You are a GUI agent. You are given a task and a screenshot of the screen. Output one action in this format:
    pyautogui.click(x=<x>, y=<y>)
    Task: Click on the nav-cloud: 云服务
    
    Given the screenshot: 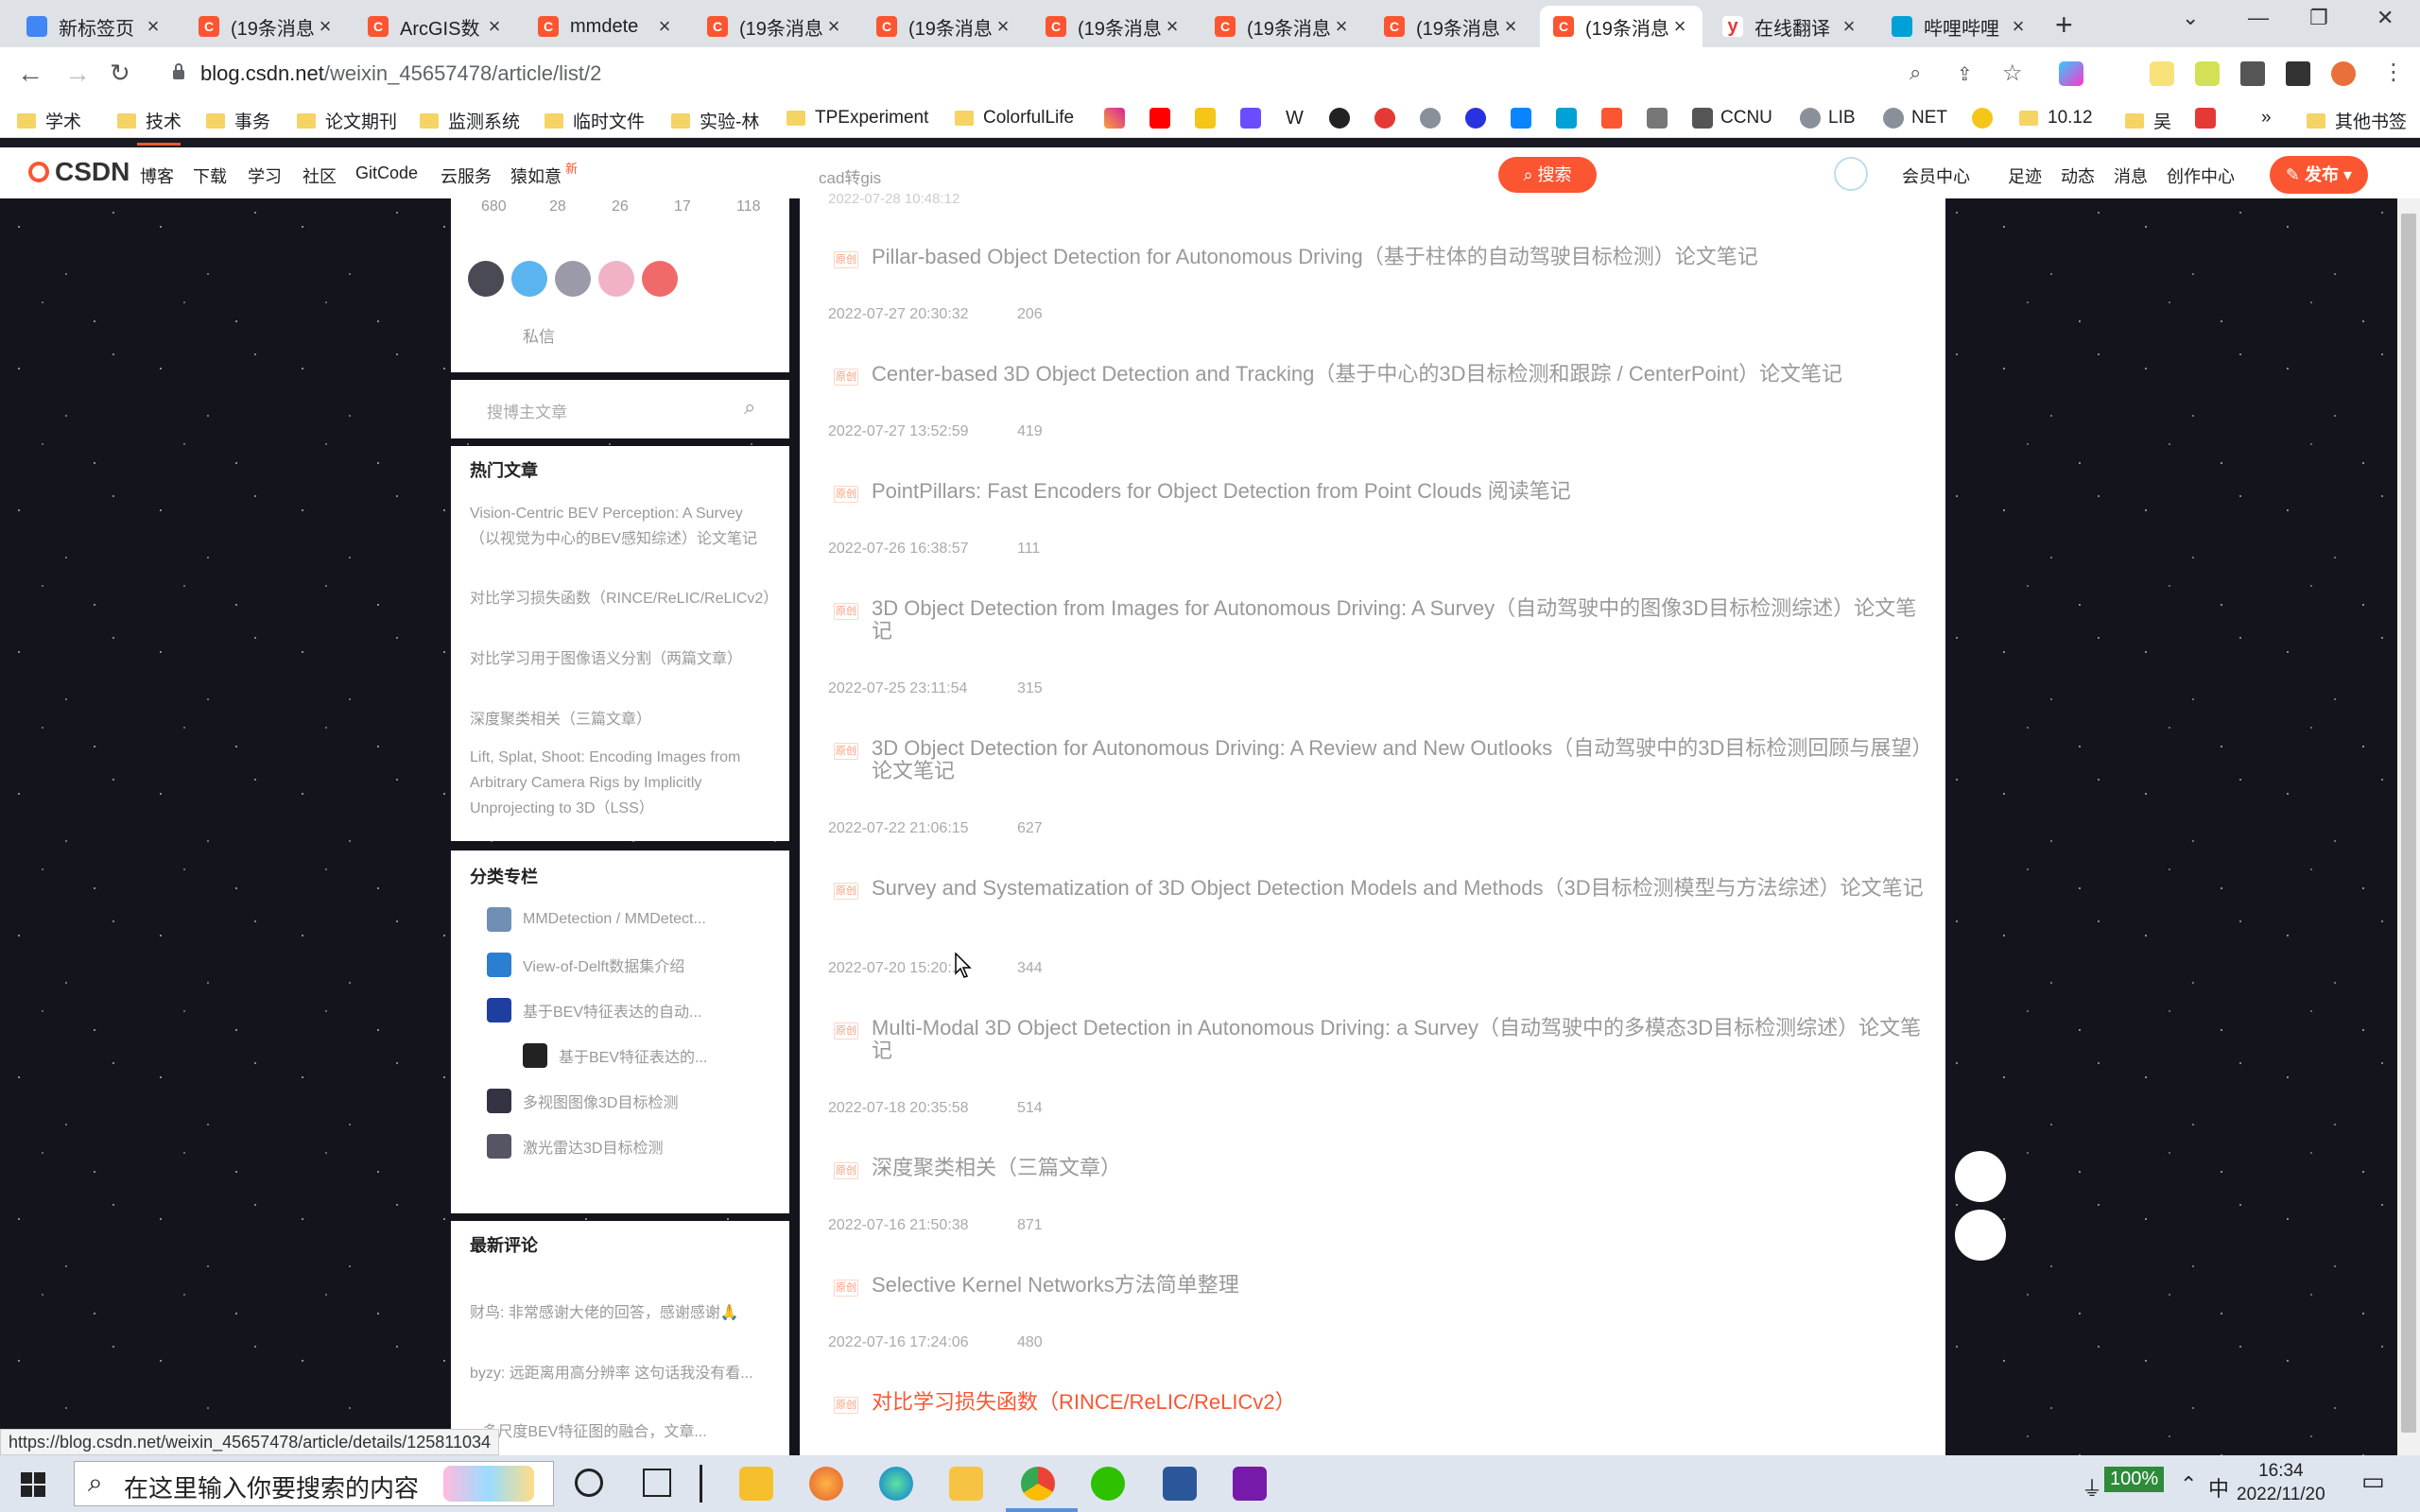 What is the action you would take?
    pyautogui.click(x=466, y=175)
    